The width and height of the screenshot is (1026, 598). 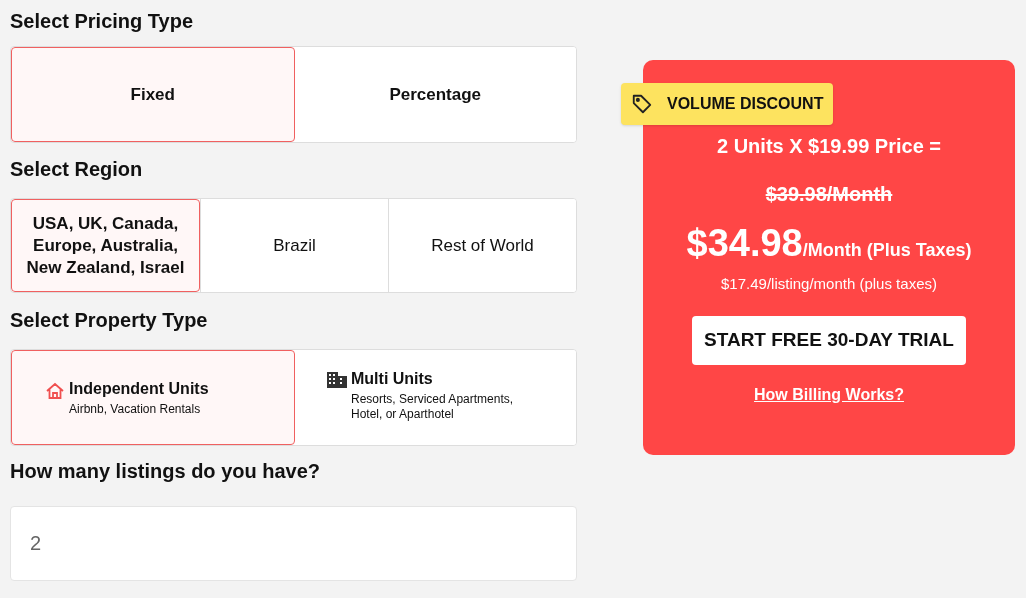 What do you see at coordinates (166, 471) in the screenshot?
I see `section-heading: How many listings do you have?` at bounding box center [166, 471].